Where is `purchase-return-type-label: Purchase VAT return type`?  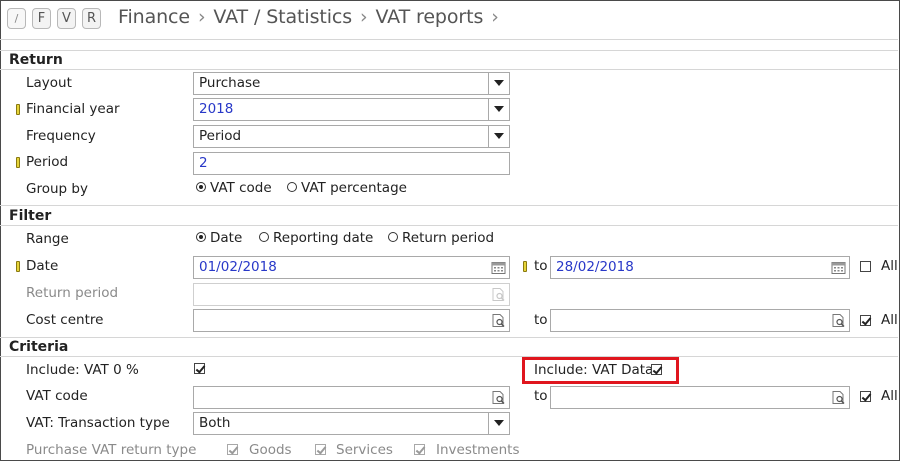
purchase-return-type-label: Purchase VAT return type is located at coordinates (111, 450).